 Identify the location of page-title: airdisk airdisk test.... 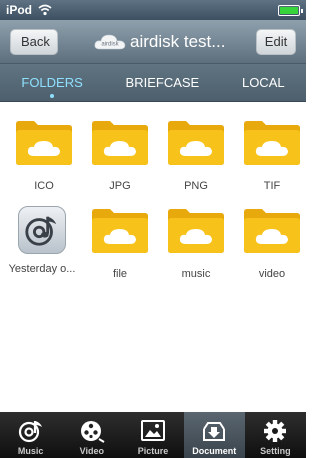
(159, 42).